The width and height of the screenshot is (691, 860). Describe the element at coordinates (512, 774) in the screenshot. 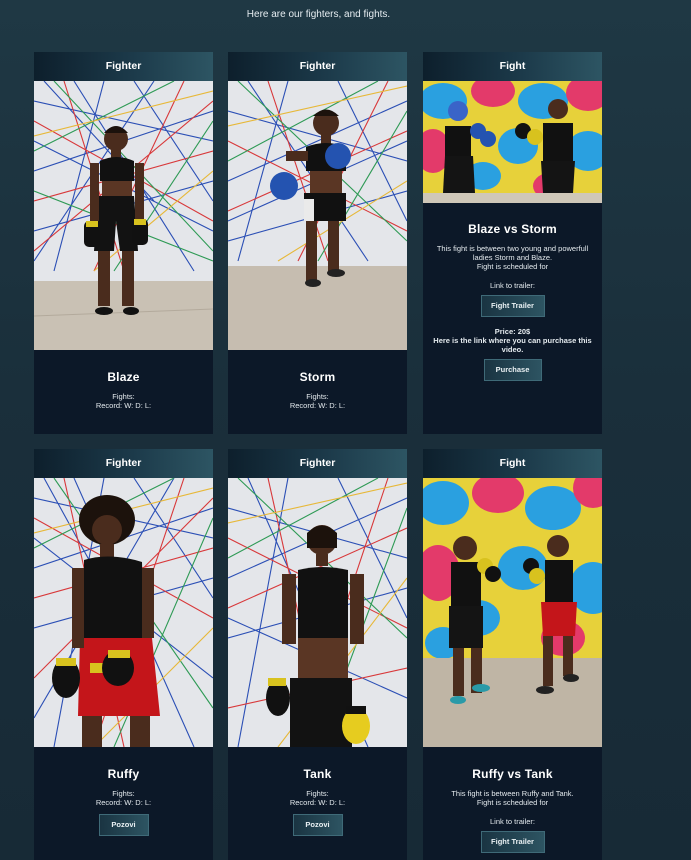

I see `fight-title: Ruffy vs Tank` at that location.